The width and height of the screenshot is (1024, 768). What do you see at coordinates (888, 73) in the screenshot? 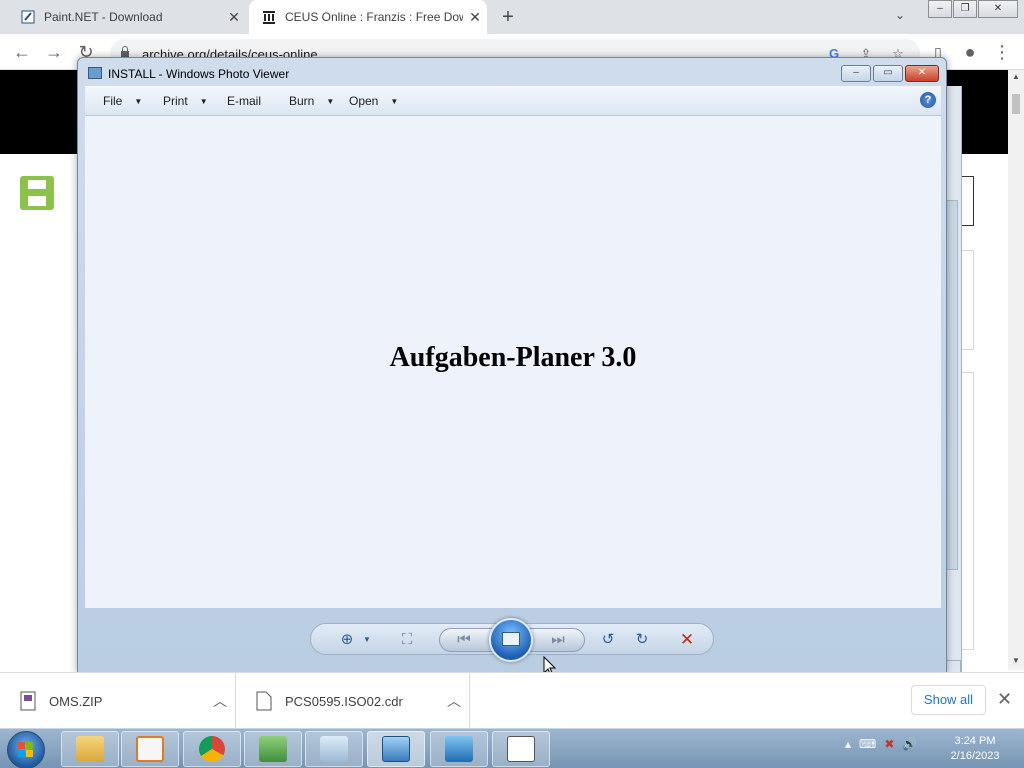
I see `maximize-button: ▭` at bounding box center [888, 73].